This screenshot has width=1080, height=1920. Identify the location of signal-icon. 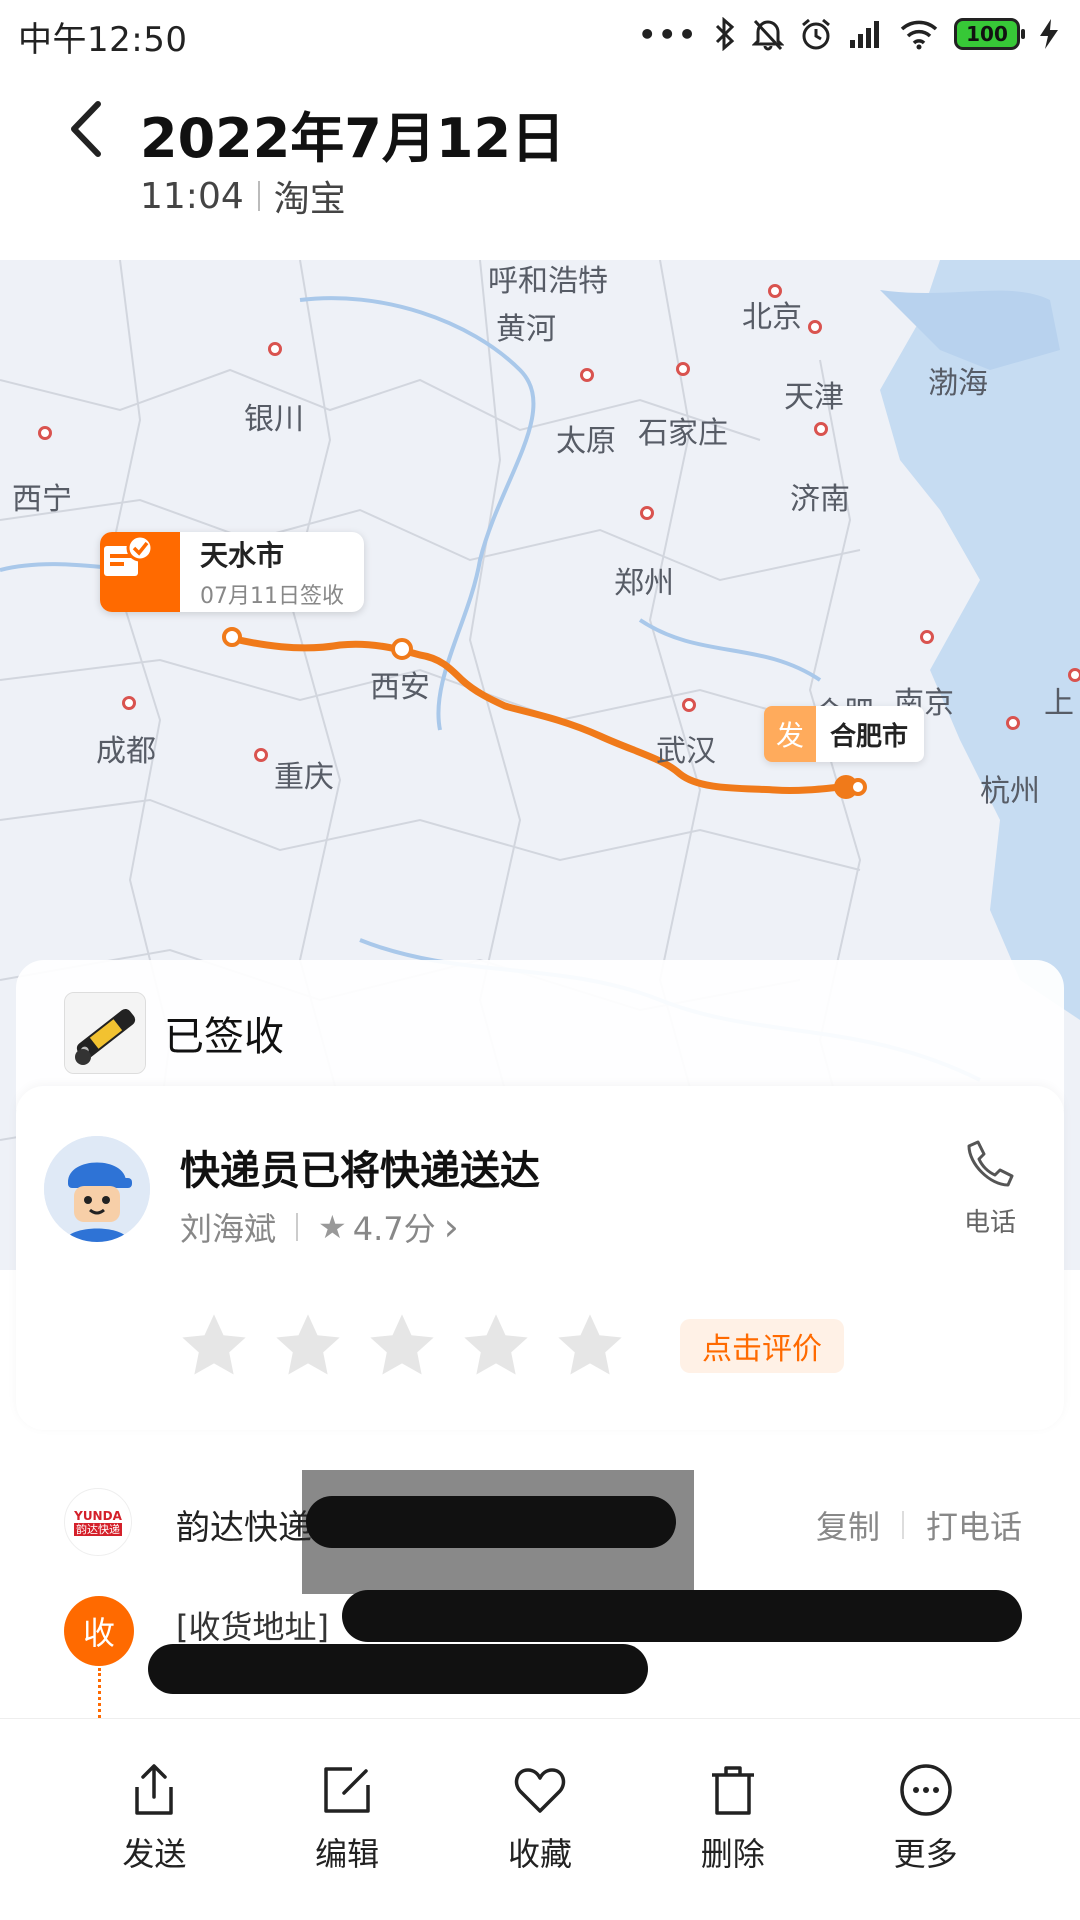
(864, 34).